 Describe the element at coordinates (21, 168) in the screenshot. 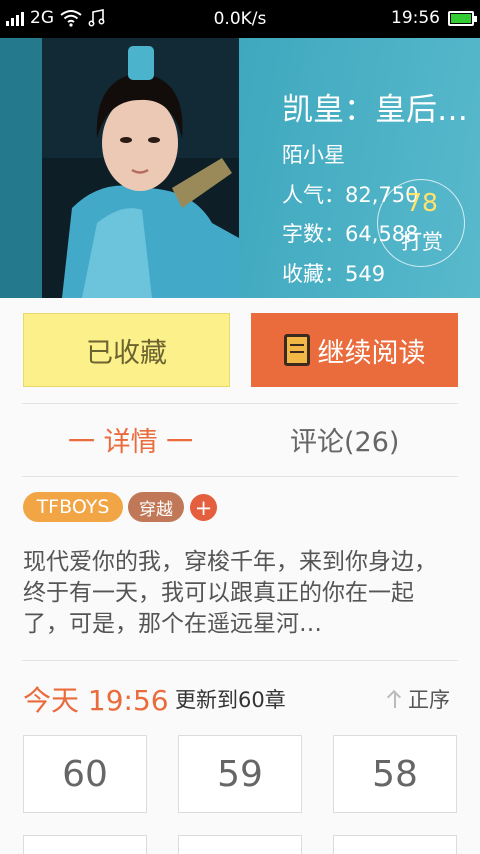

I see `header-left-strip` at that location.